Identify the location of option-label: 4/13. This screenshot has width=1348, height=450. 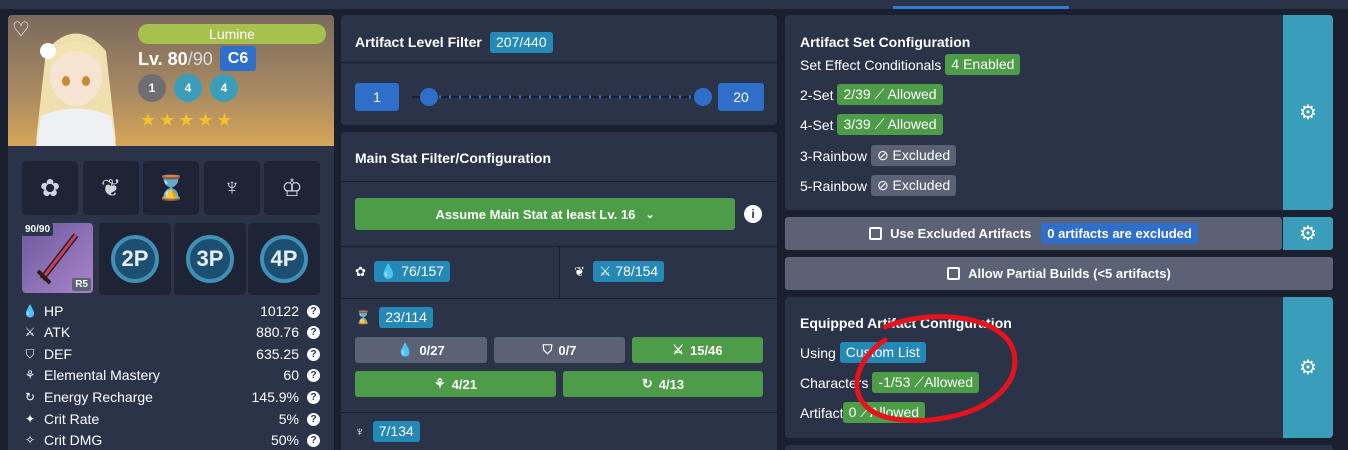
(671, 384).